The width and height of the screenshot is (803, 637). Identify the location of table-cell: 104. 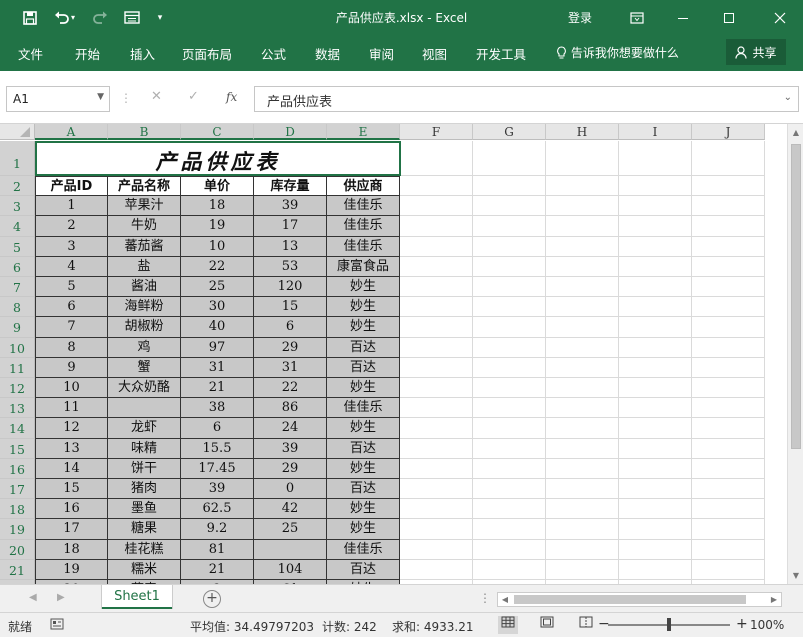
(290, 569).